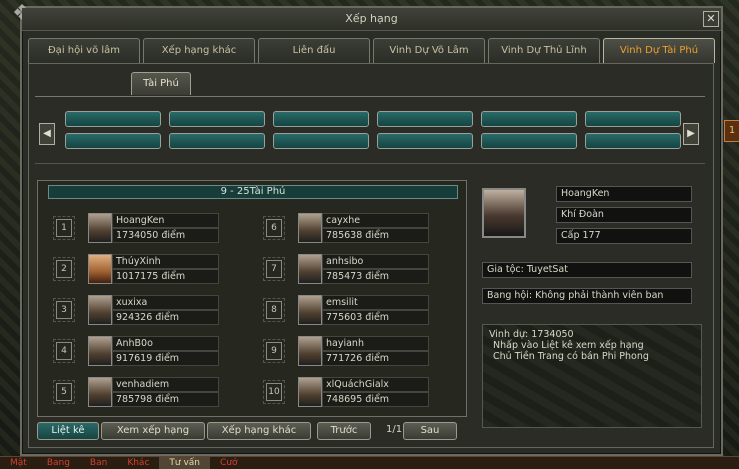 This screenshot has height=469, width=739. What do you see at coordinates (344, 431) in the screenshot?
I see `prev-page-button: Trước` at bounding box center [344, 431].